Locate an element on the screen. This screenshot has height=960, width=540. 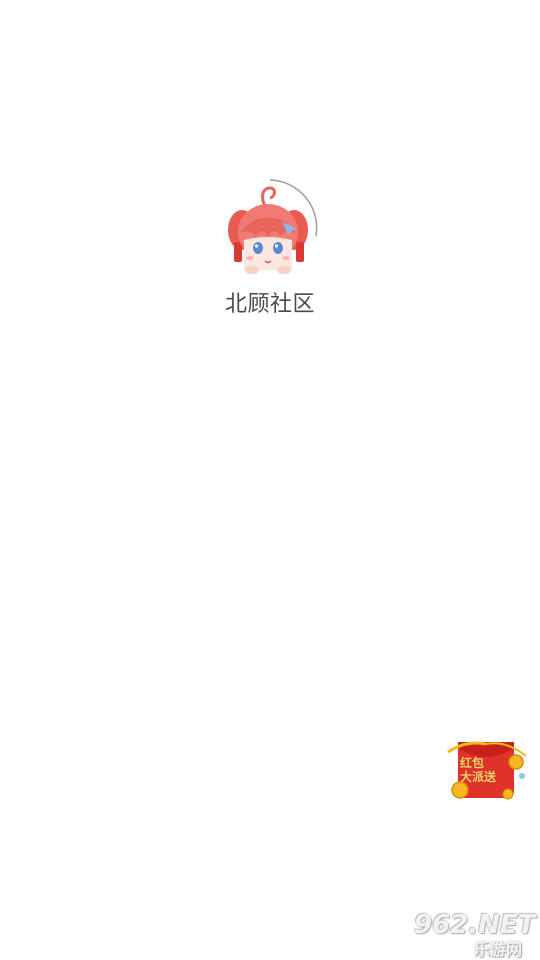
red-packet-label: 红包 大派送 is located at coordinates (478, 770).